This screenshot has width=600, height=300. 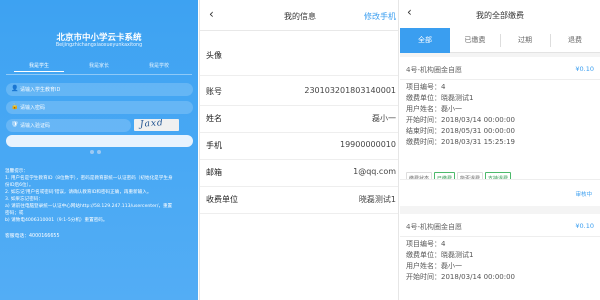 What do you see at coordinates (380, 16) in the screenshot?
I see `change-phone-link: 修改手机` at bounding box center [380, 16].